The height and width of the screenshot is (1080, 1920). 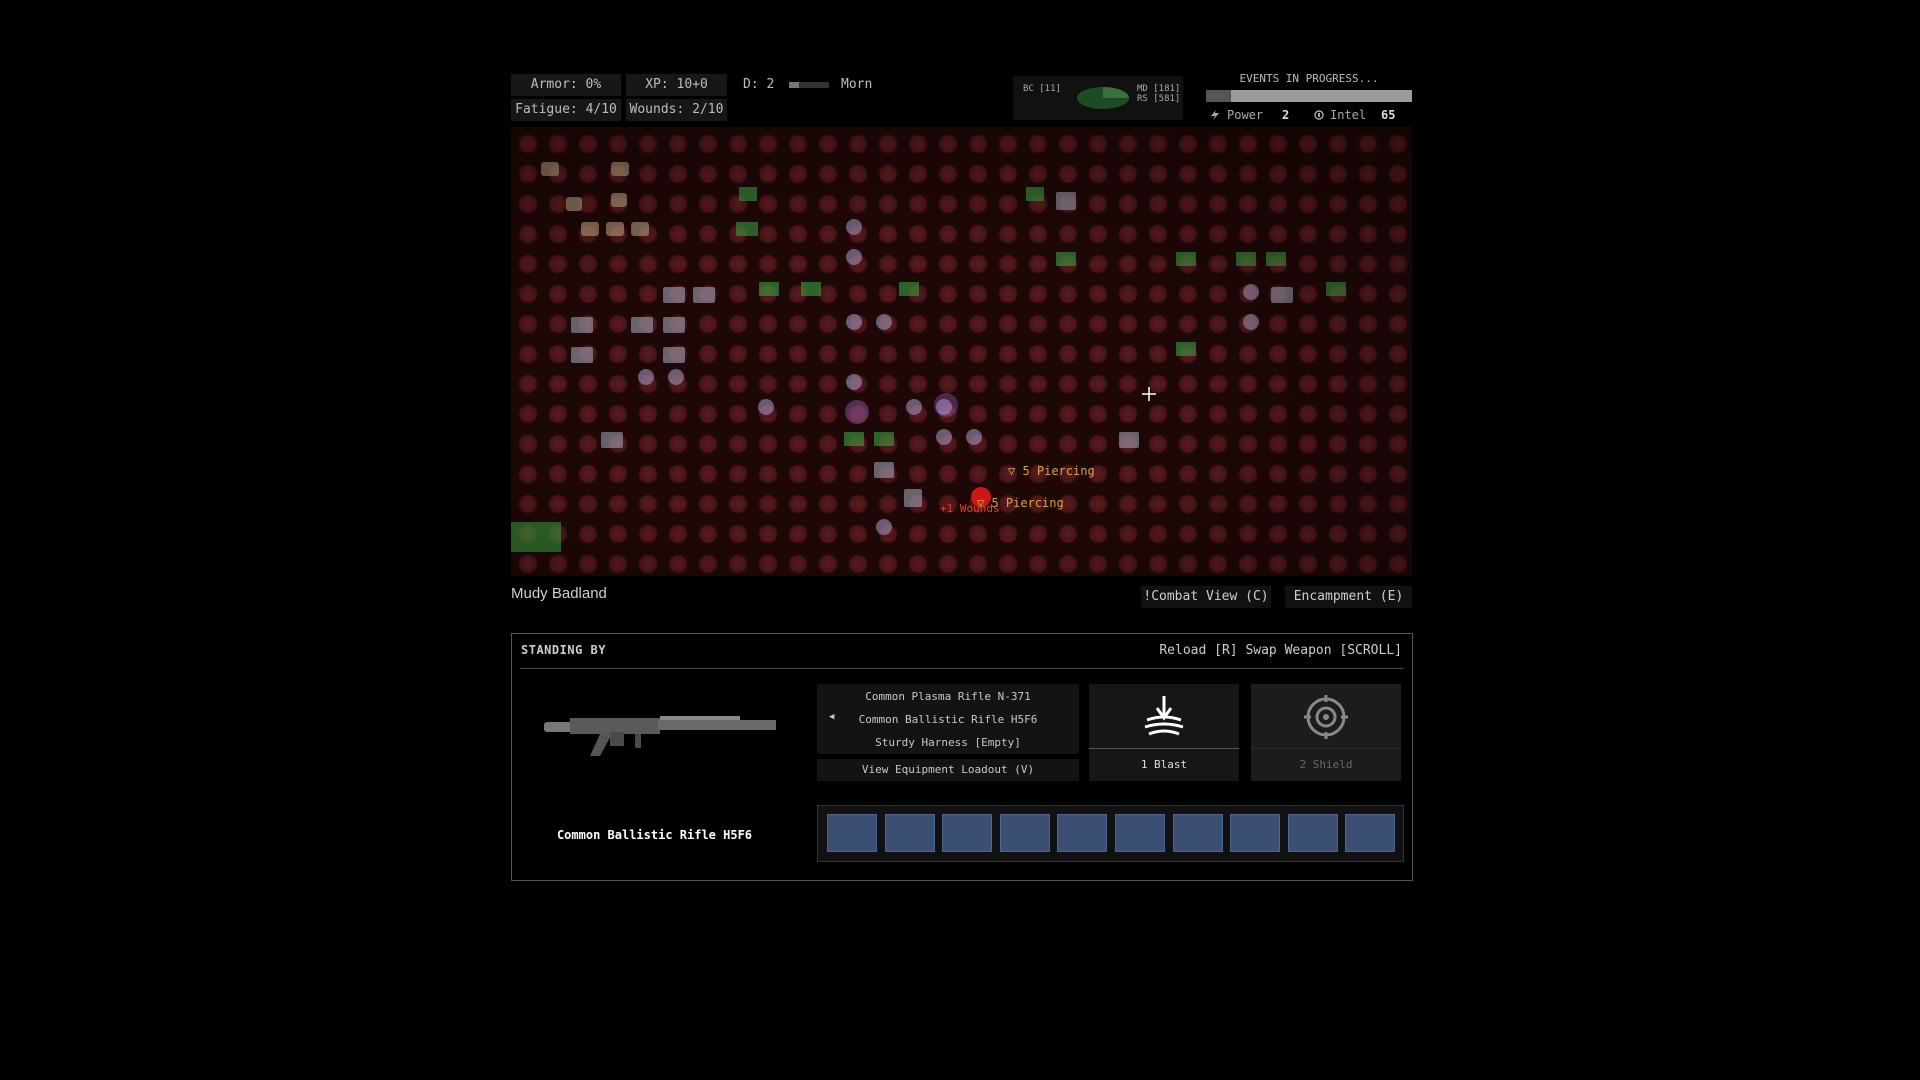 What do you see at coordinates (1388, 115) in the screenshot?
I see `intel-value: 65` at bounding box center [1388, 115].